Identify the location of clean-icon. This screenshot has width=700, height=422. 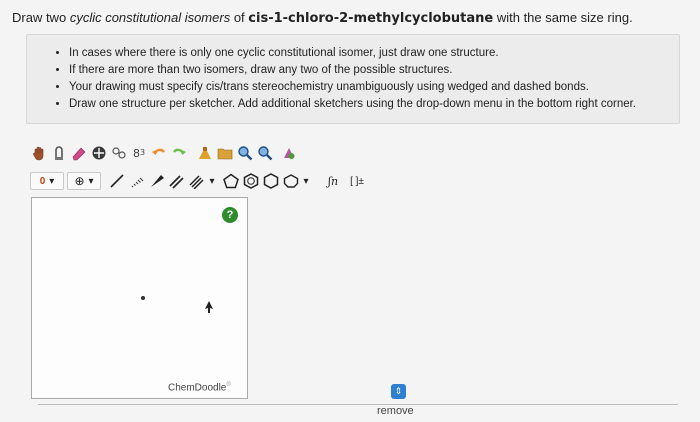
(205, 153).